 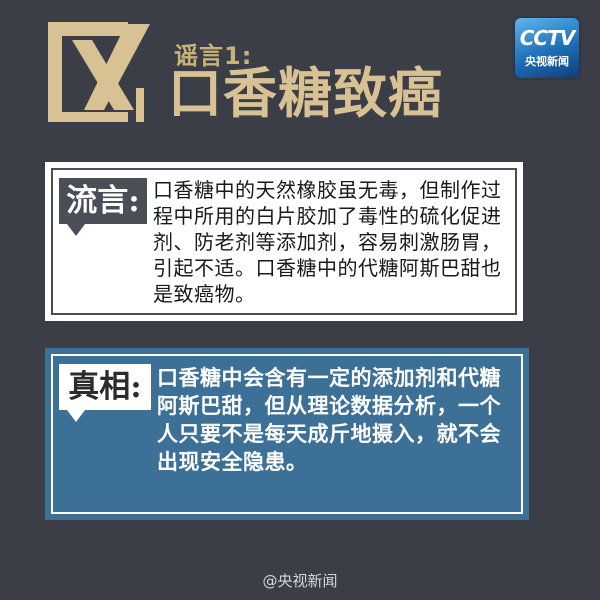 What do you see at coordinates (76, 416) in the screenshot?
I see `truth-label-pointer` at bounding box center [76, 416].